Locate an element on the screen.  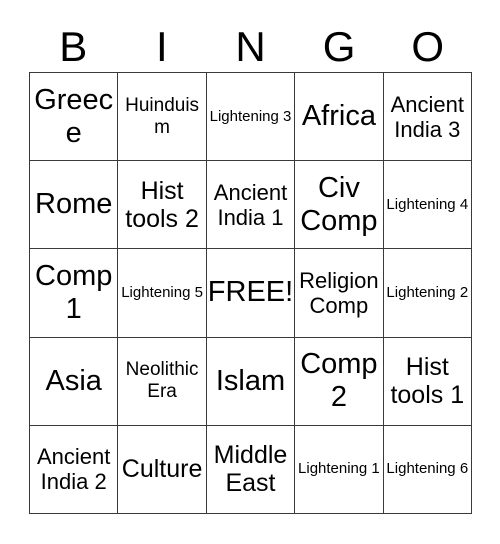
bingo-cell: Africa is located at coordinates (339, 117).